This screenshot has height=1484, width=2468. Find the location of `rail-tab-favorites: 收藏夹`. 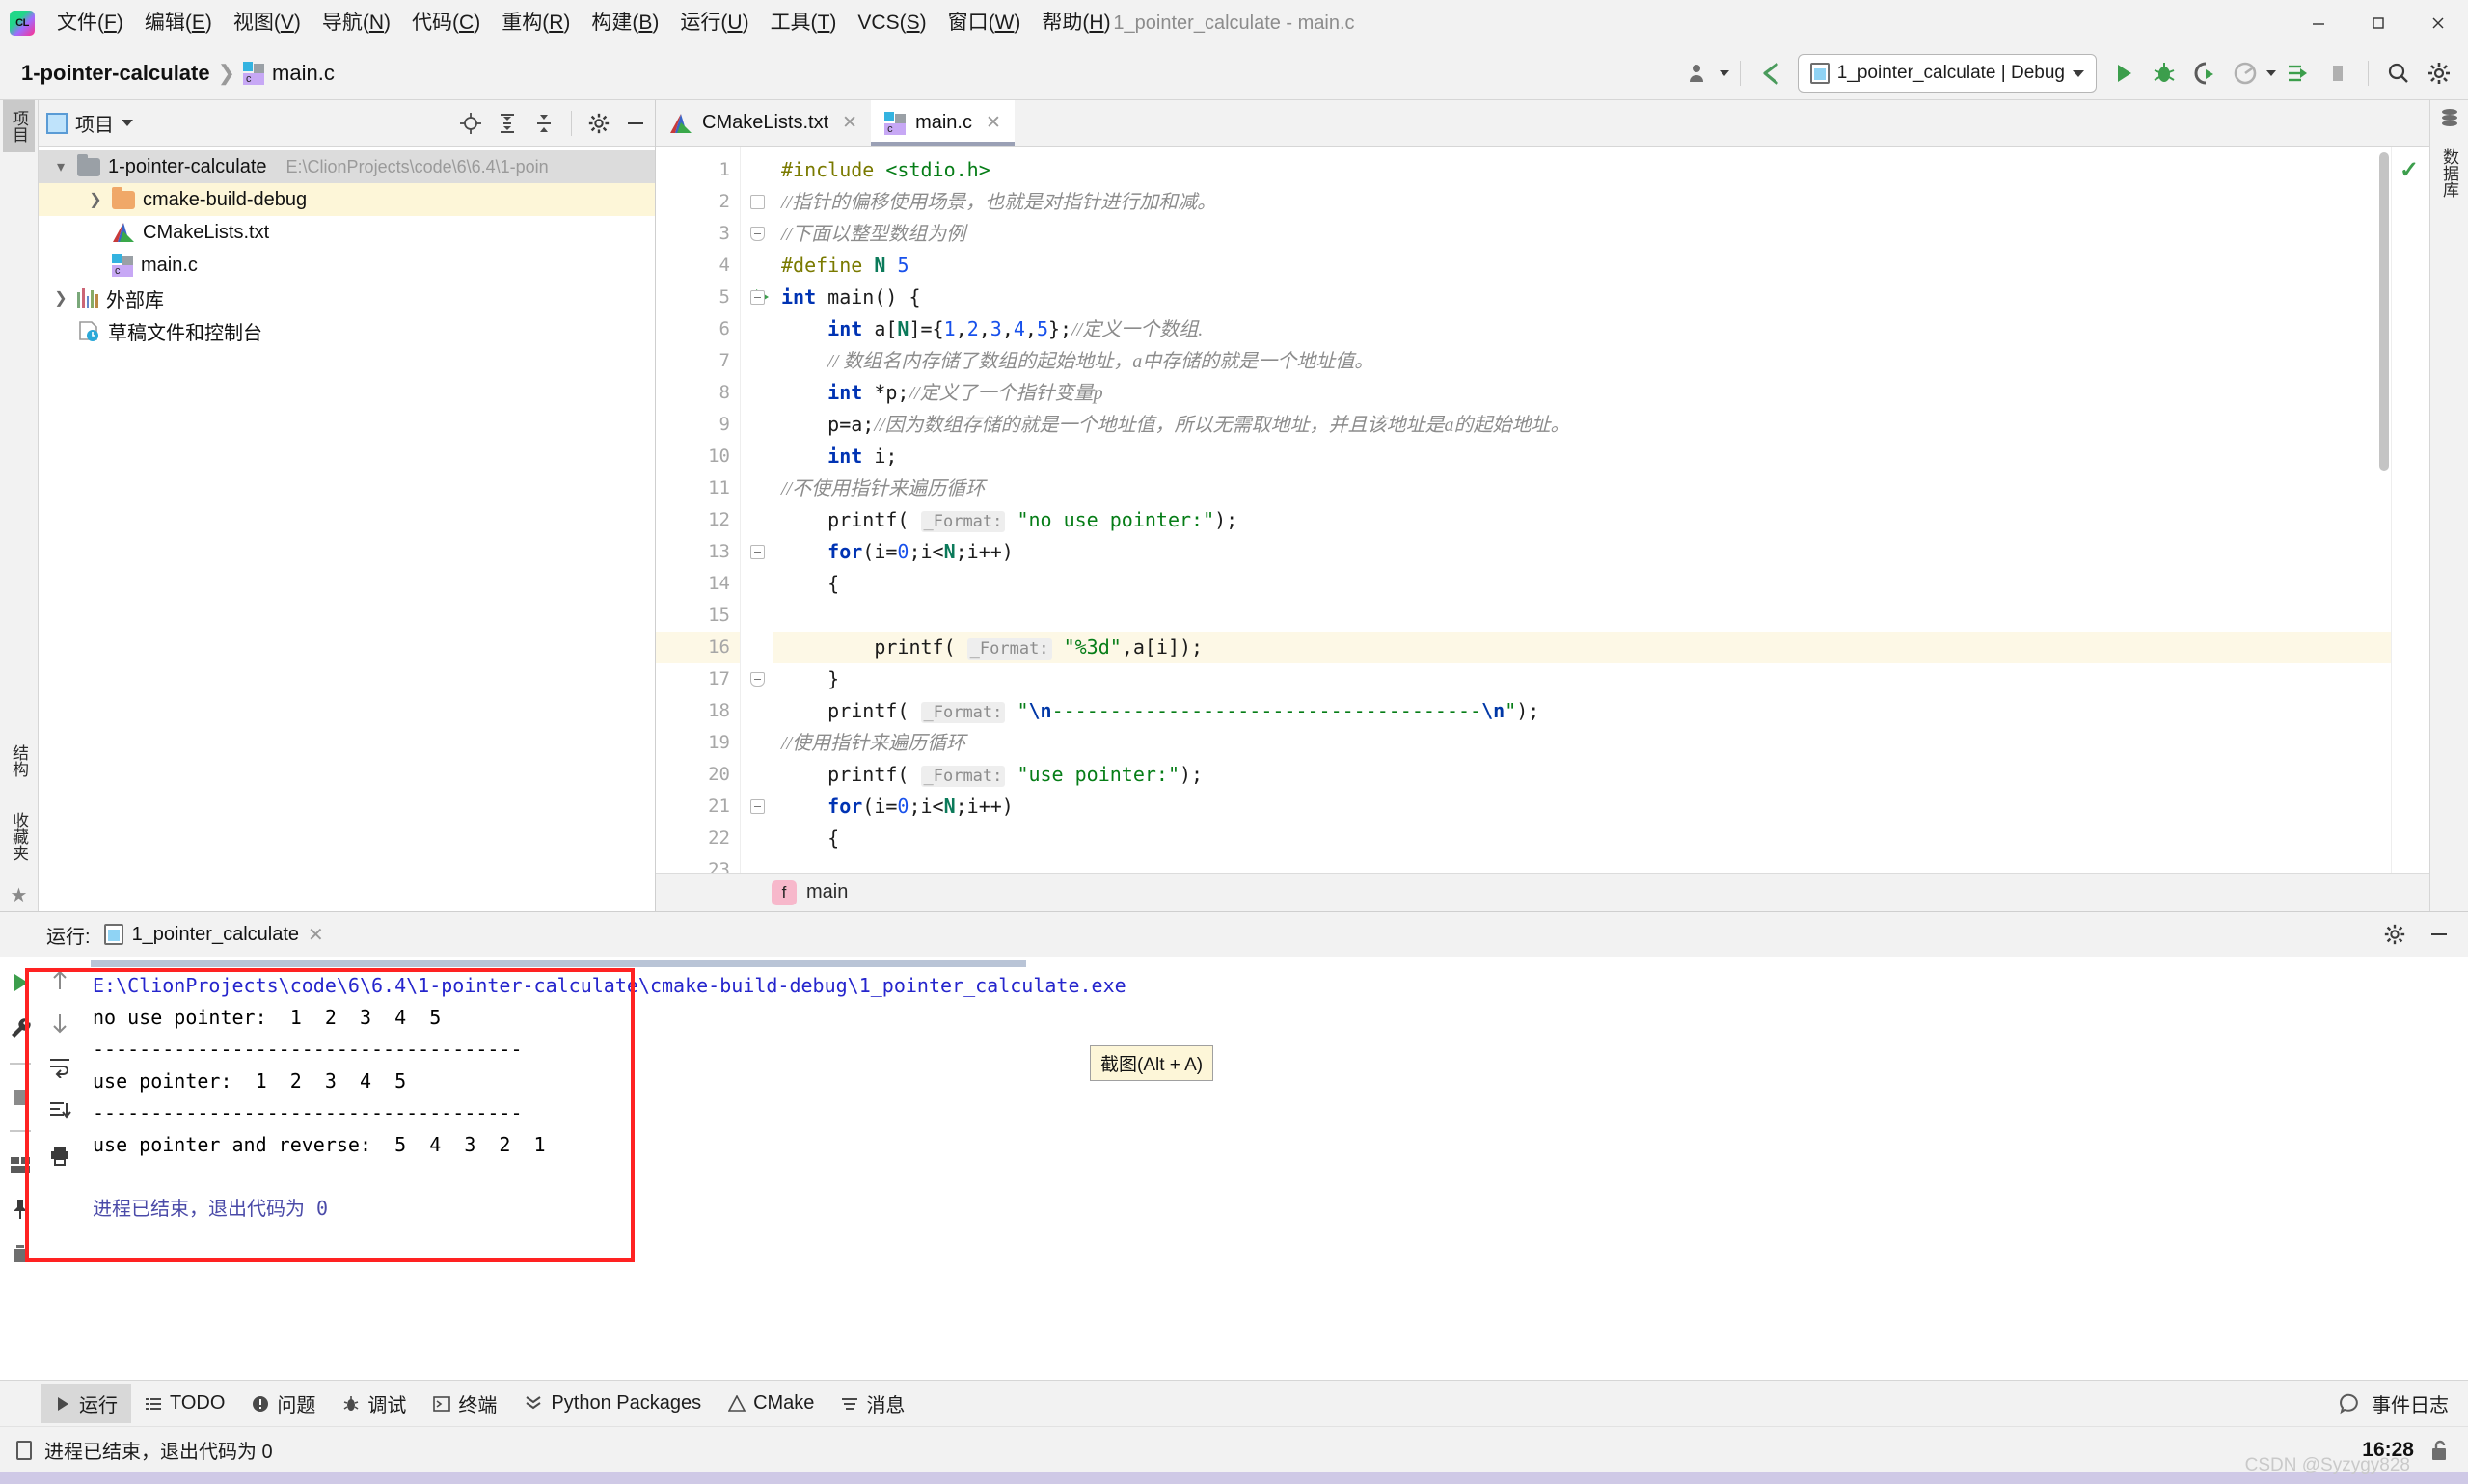

rail-tab-favorites: 收藏夹 is located at coordinates (19, 836).